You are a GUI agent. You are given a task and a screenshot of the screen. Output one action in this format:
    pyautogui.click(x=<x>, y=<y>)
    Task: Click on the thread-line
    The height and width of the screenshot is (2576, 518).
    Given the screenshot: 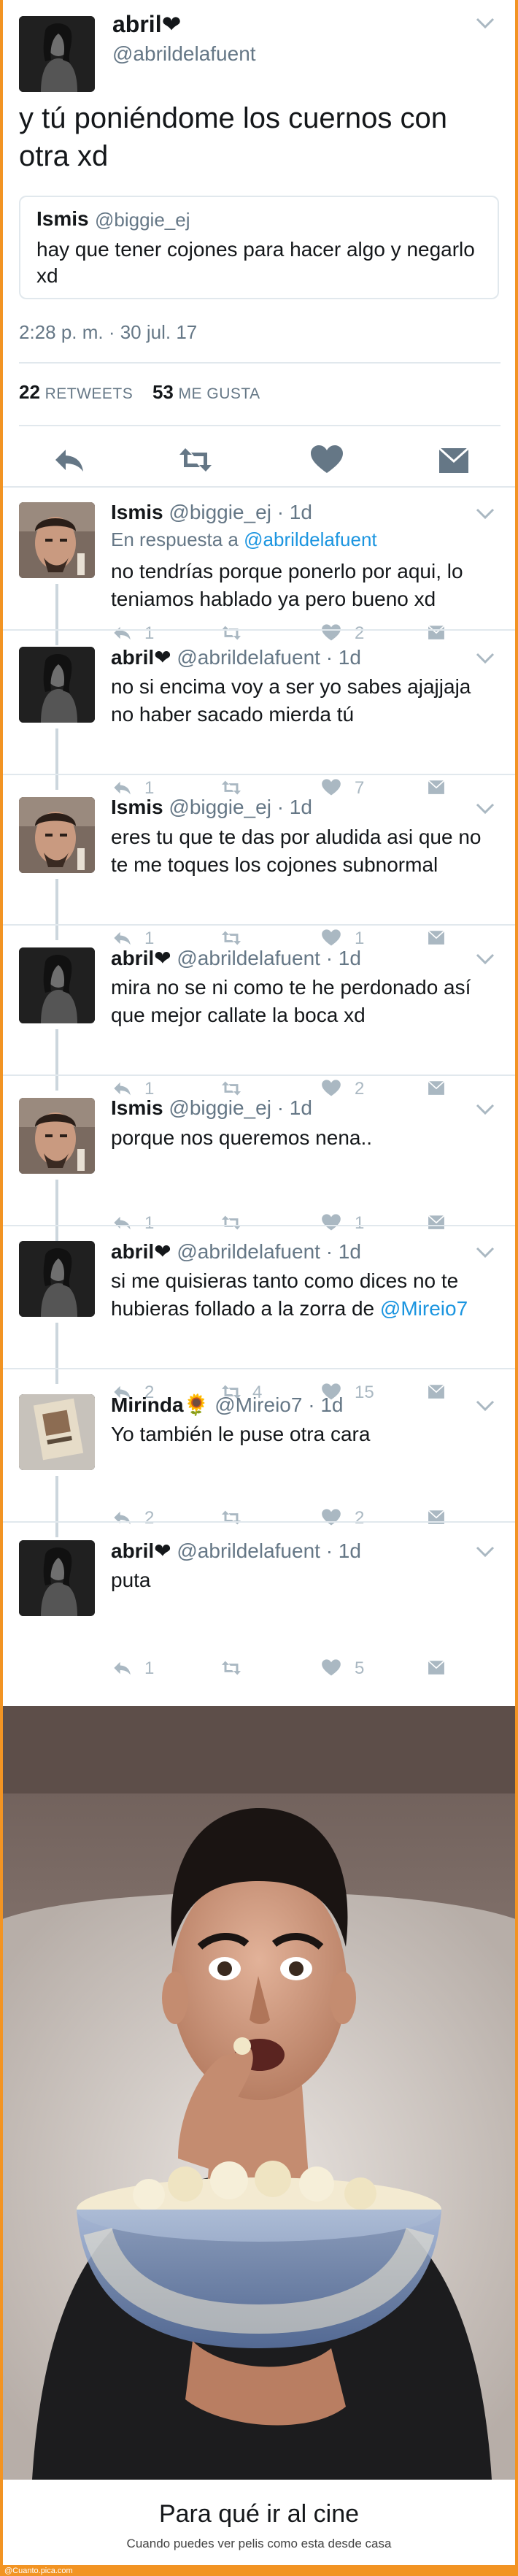 What is the action you would take?
    pyautogui.click(x=56, y=759)
    